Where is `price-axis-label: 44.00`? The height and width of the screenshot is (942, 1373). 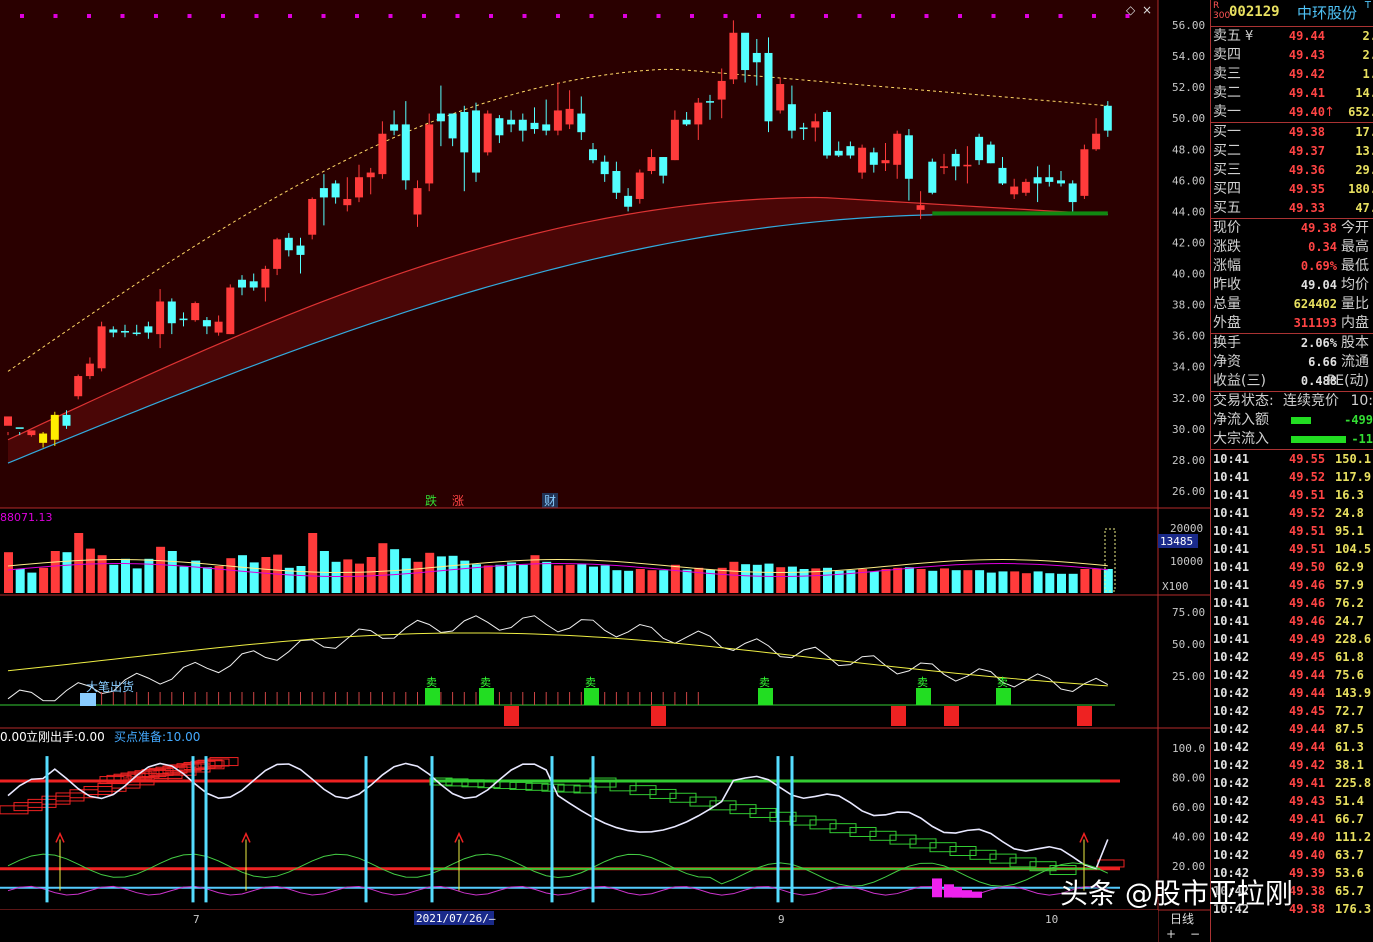
price-axis-label: 44.00 is located at coordinates (1188, 211).